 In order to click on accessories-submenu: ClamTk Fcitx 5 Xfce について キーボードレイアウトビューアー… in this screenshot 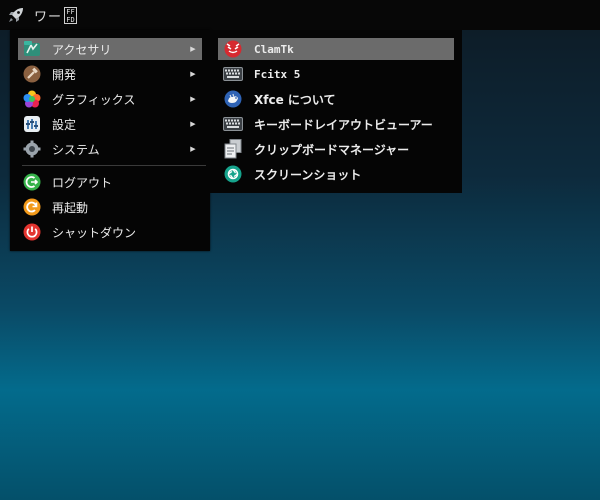, I will do `click(336, 111)`.